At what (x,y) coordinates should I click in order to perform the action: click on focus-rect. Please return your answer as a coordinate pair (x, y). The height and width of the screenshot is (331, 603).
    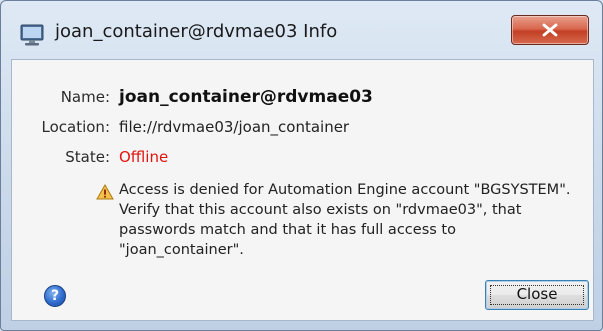
    Looking at the image, I should click on (537, 295).